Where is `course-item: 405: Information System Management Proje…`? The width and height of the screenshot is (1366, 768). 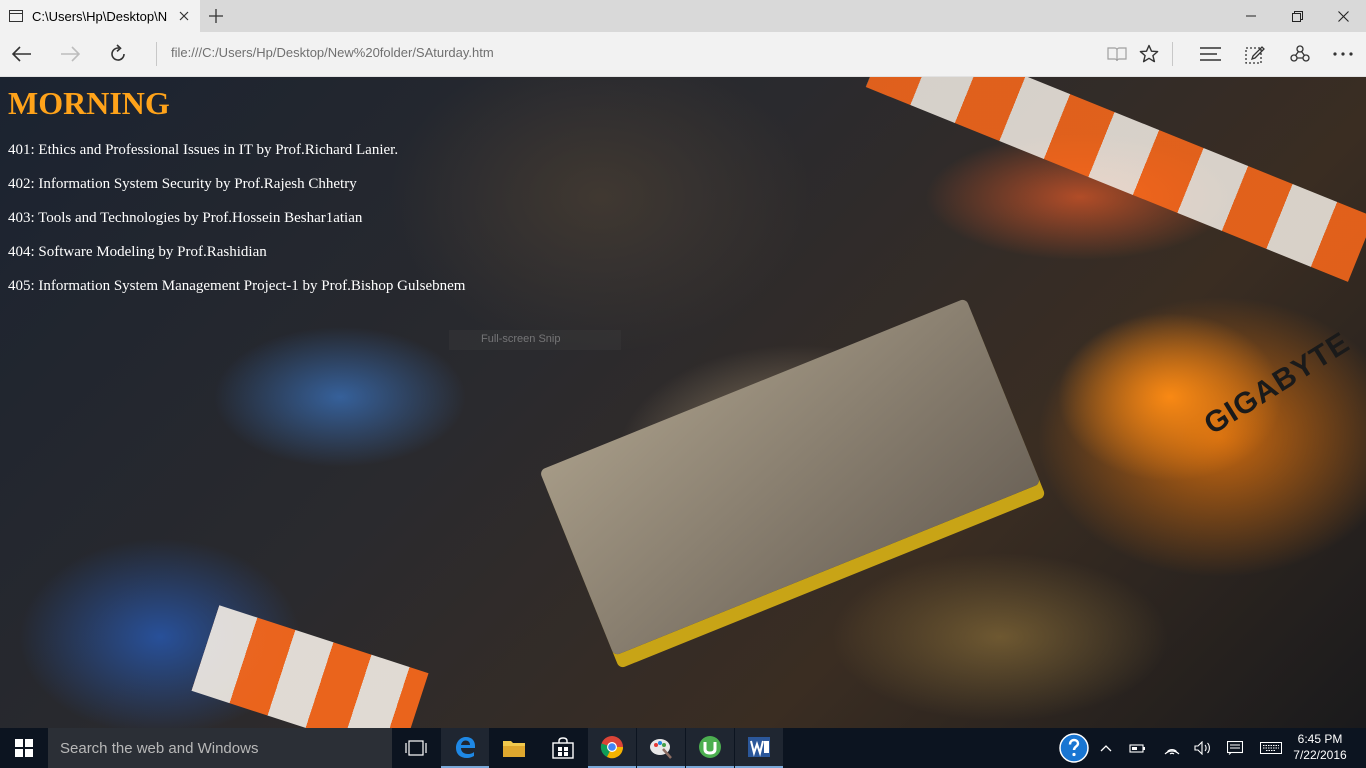 course-item: 405: Information System Management Proje… is located at coordinates (237, 286).